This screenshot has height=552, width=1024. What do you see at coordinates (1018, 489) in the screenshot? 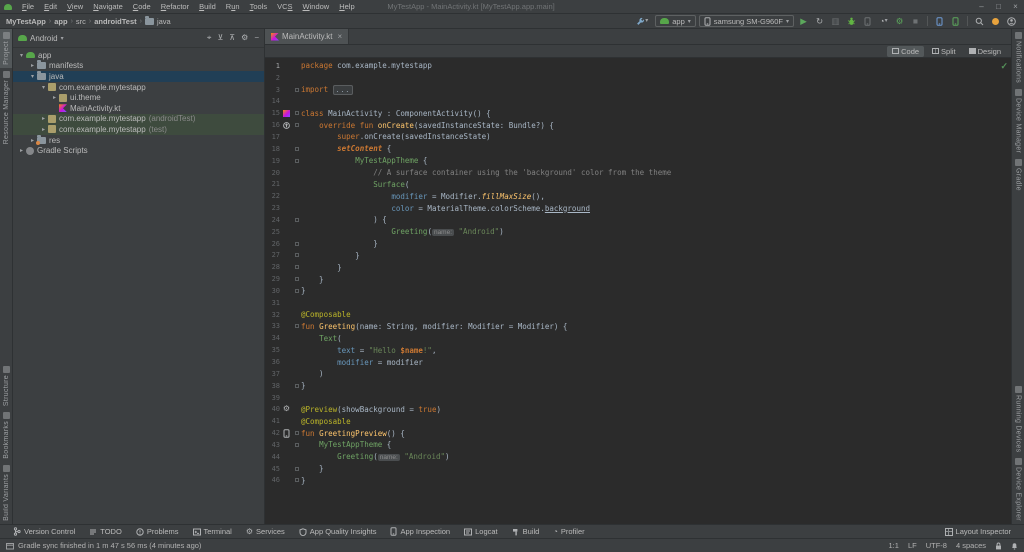
I see `stripe-tab-device-explorer: Device Explorer` at bounding box center [1018, 489].